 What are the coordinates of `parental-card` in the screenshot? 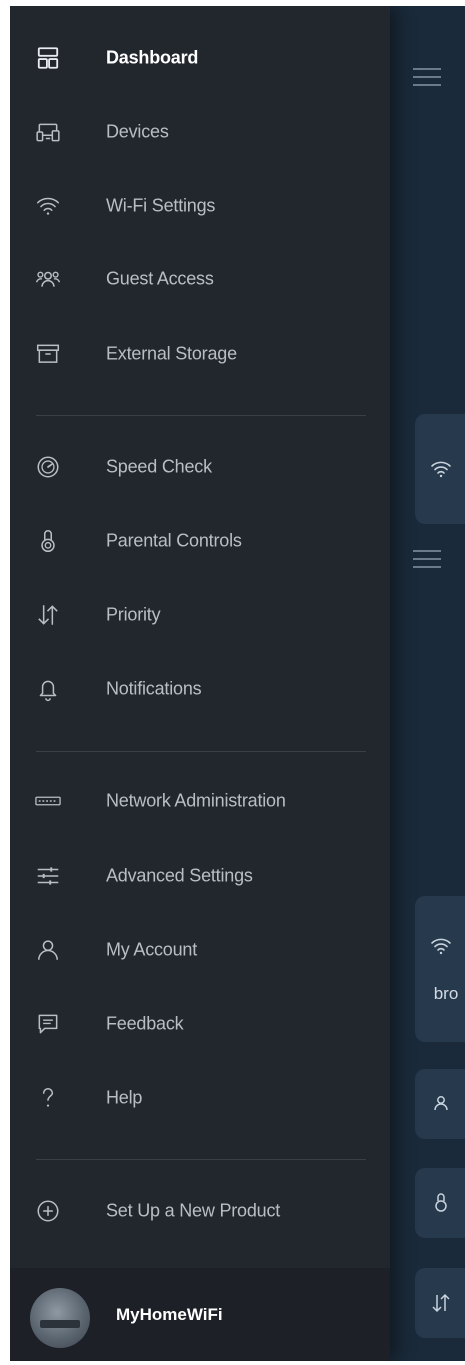 It's located at (440, 1203).